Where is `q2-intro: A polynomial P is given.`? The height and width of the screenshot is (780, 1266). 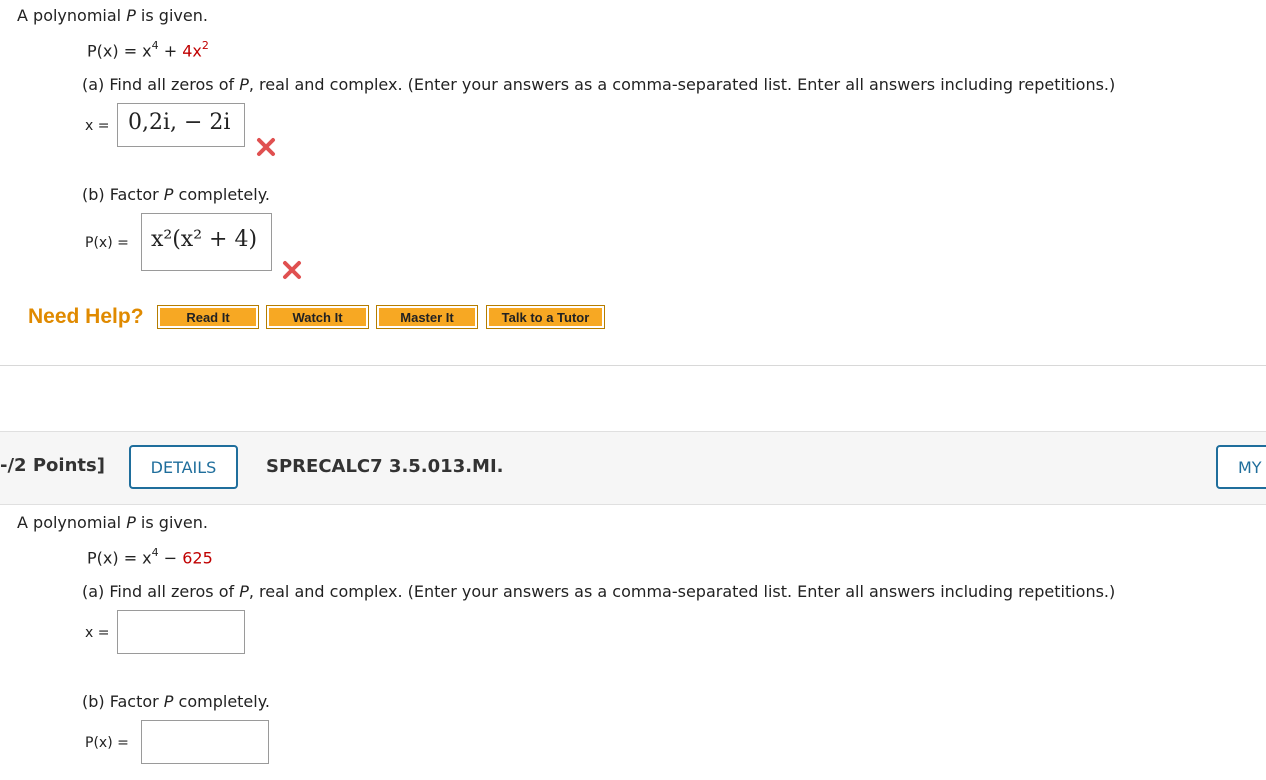
q2-intro: A polynomial P is given. is located at coordinates (112, 522).